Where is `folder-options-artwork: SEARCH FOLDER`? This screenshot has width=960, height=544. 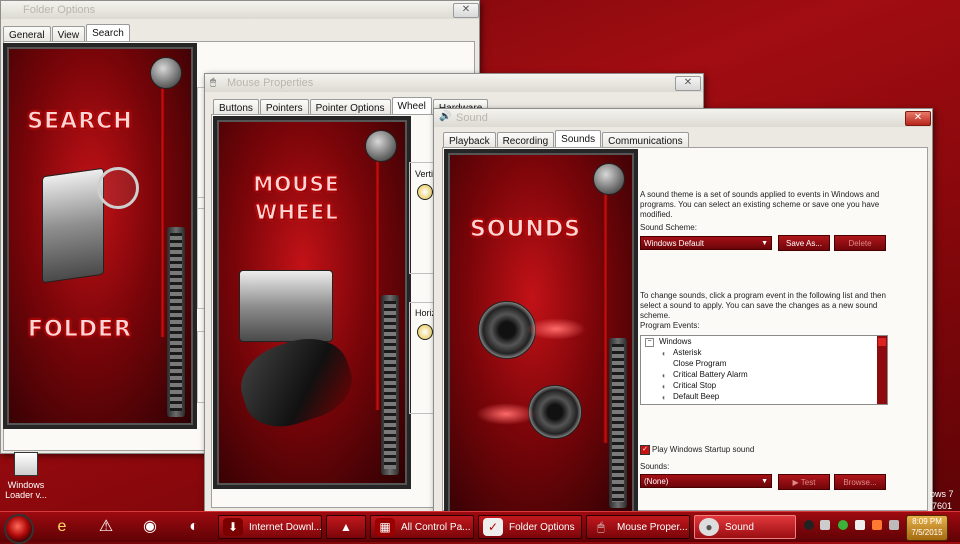 folder-options-artwork: SEARCH FOLDER is located at coordinates (100, 236).